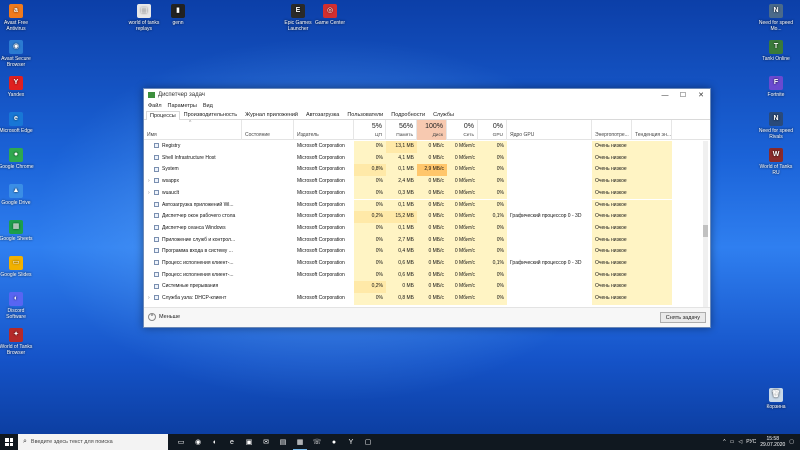  Describe the element at coordinates (9, 442) in the screenshot. I see `start-button` at that location.